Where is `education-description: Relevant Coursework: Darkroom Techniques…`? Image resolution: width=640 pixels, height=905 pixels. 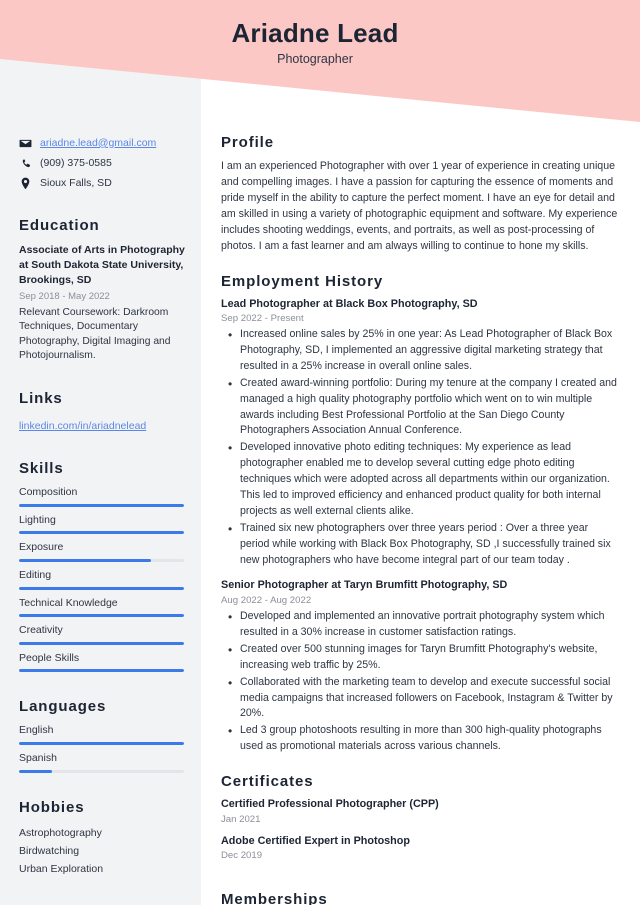
education-description: Relevant Coursework: Darkroom Techniques… is located at coordinates (95, 334).